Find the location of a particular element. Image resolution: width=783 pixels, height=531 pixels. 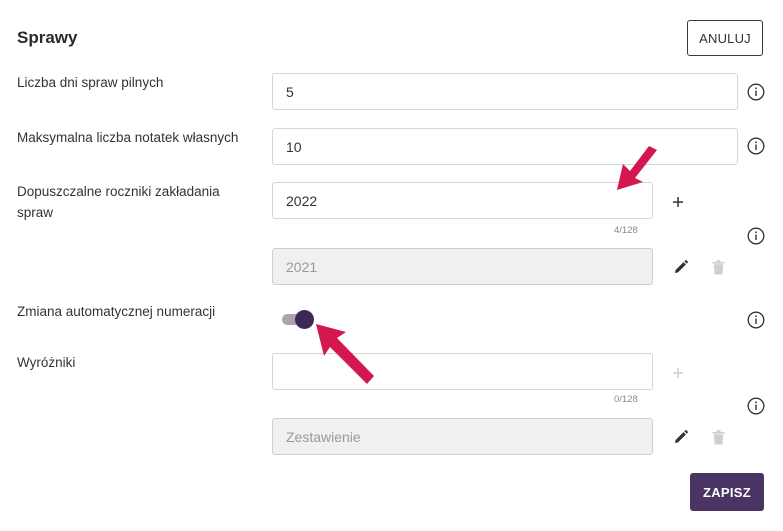

urgent-days-input: 5 is located at coordinates (505, 91).